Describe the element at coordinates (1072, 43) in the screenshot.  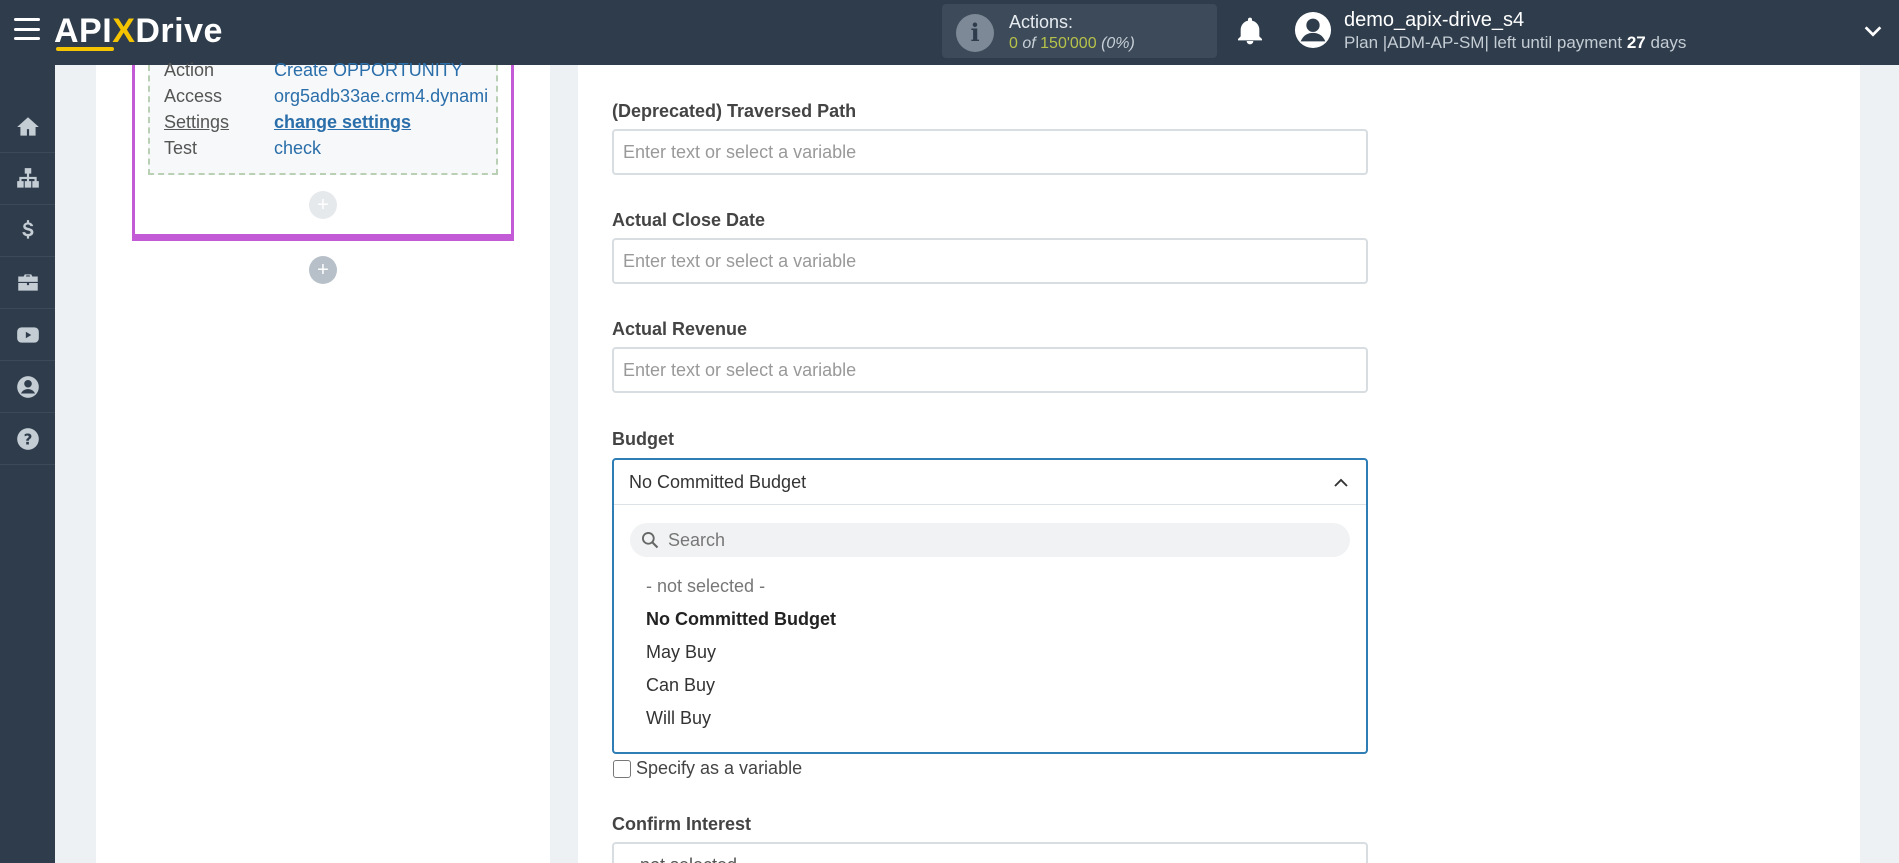
I see `actions-count: 0 of 150'000 (0%)` at that location.